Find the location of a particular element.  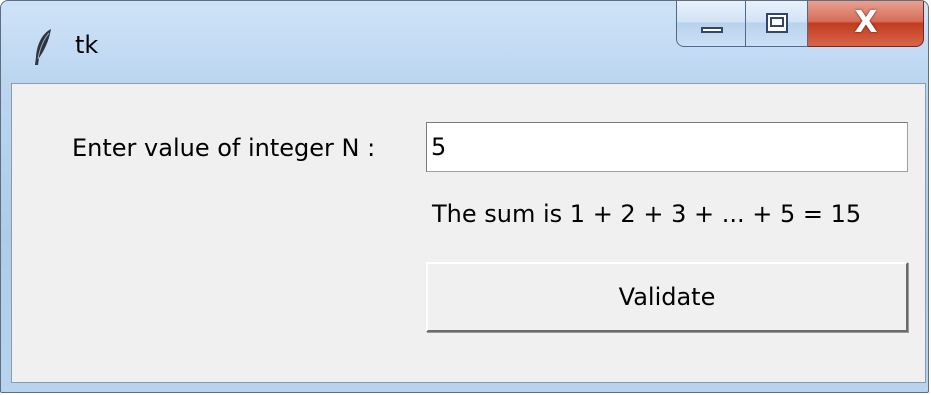

sum-result-label: The sum is 1 + 2 + 3 + ... + 5 = 15 is located at coordinates (647, 214).